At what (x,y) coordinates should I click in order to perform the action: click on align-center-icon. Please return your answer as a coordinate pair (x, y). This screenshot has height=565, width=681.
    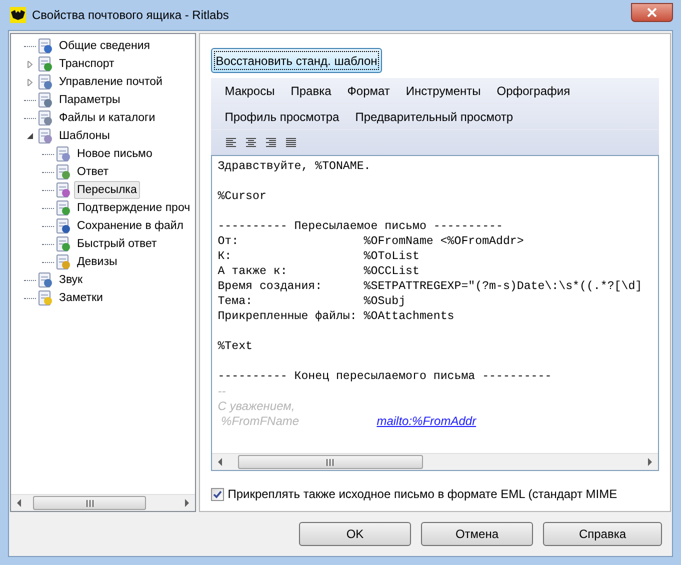
    Looking at the image, I should click on (250, 143).